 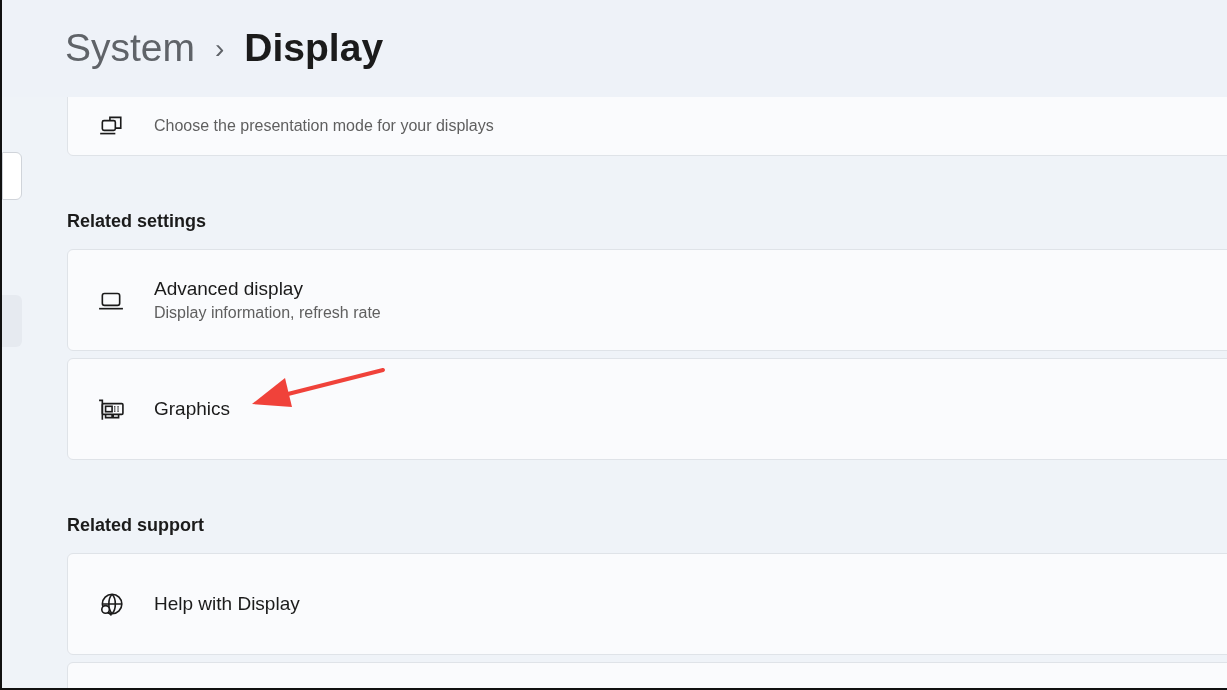 What do you see at coordinates (647, 300) in the screenshot?
I see `settings-card: Advanced display Display information, refresh rate` at bounding box center [647, 300].